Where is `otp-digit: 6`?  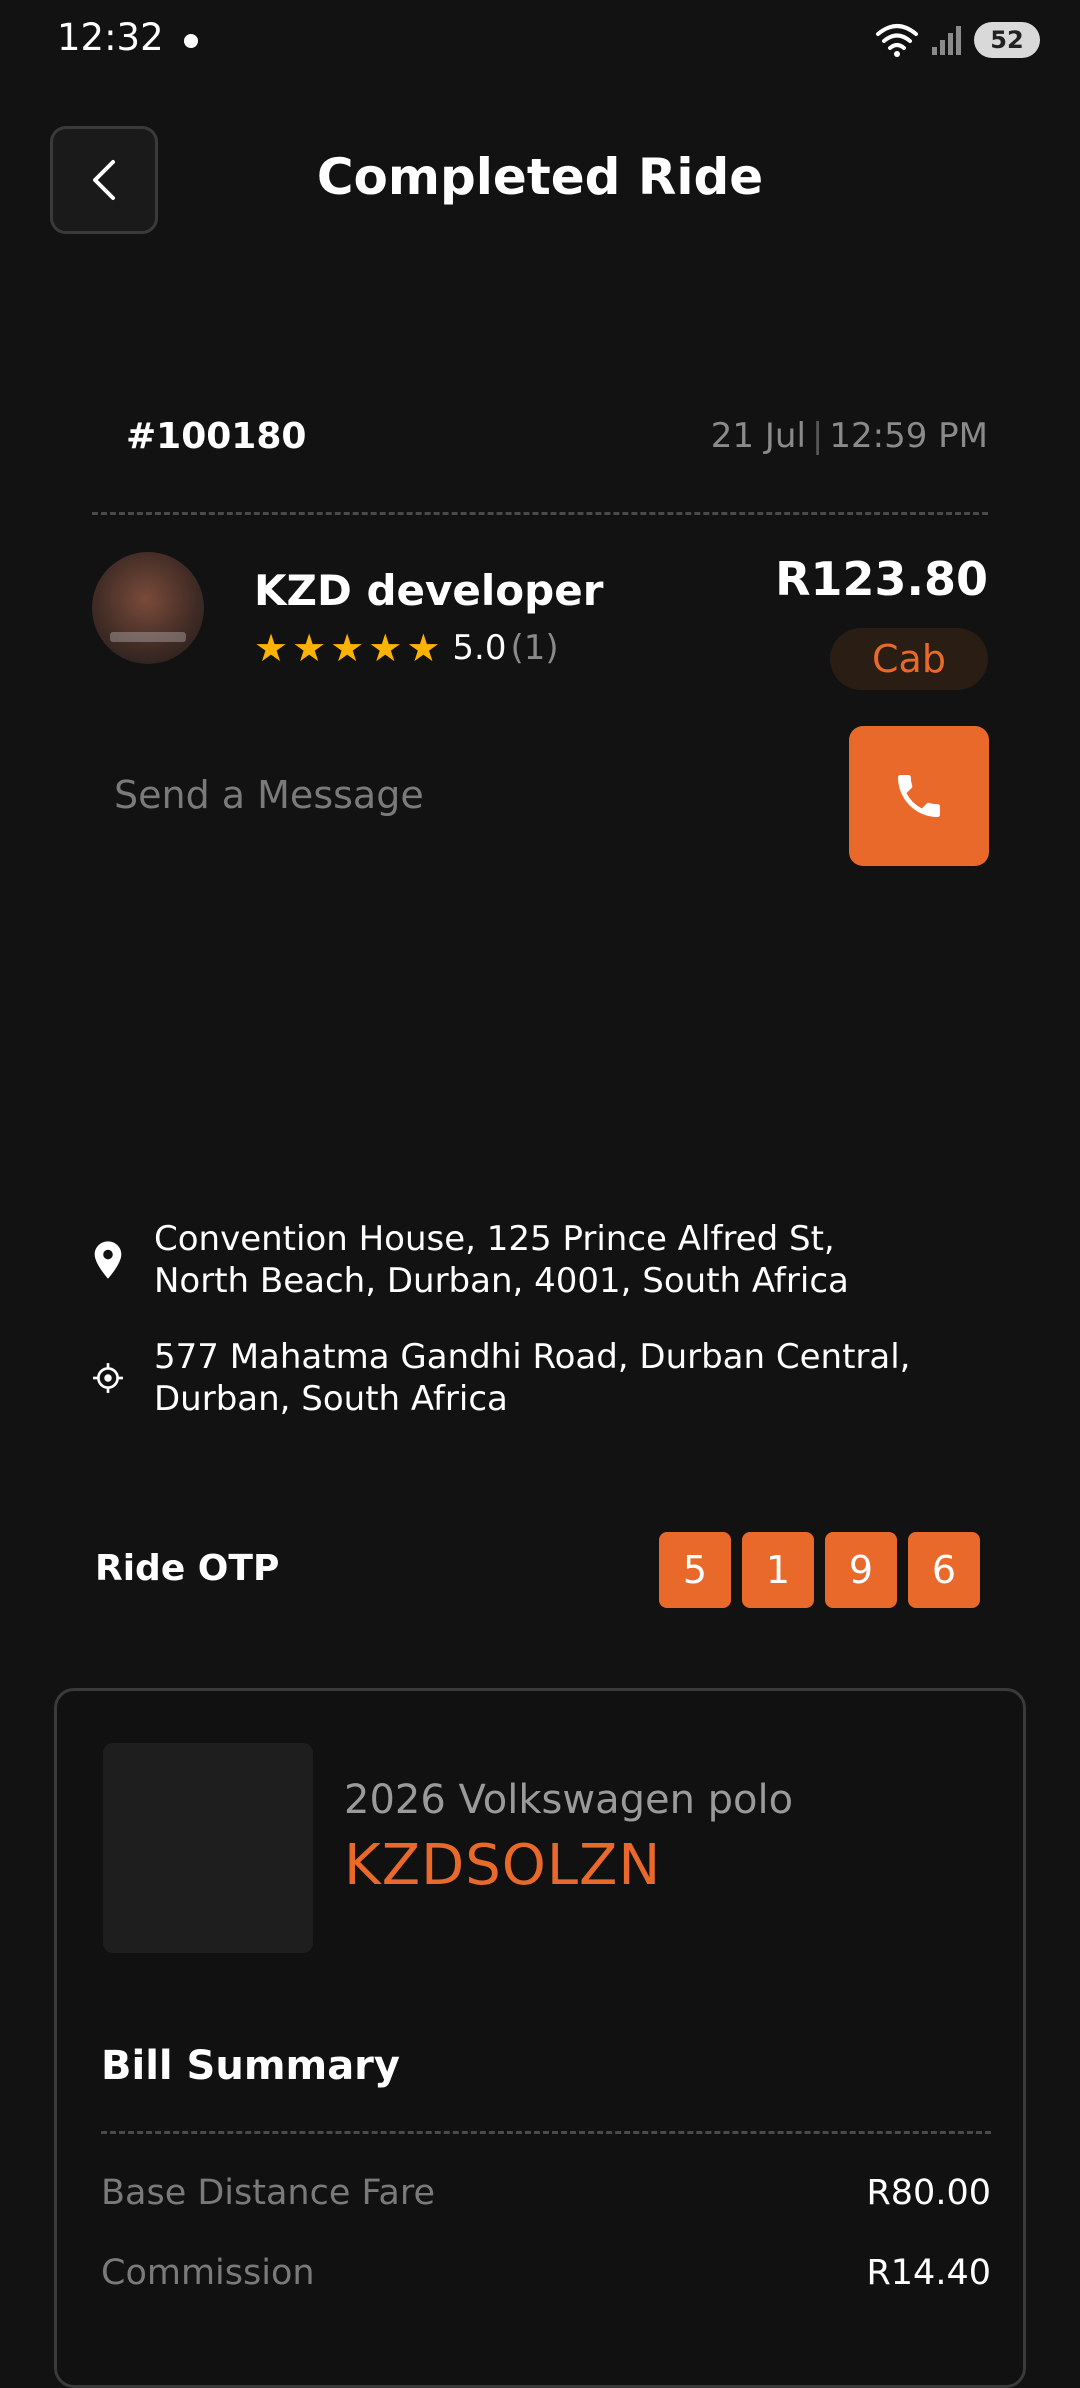 otp-digit: 6 is located at coordinates (944, 1570).